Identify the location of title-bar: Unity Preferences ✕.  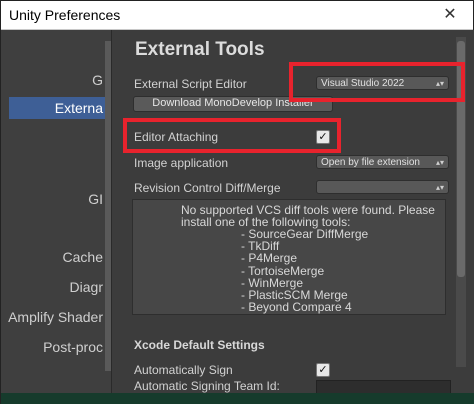
(237, 15).